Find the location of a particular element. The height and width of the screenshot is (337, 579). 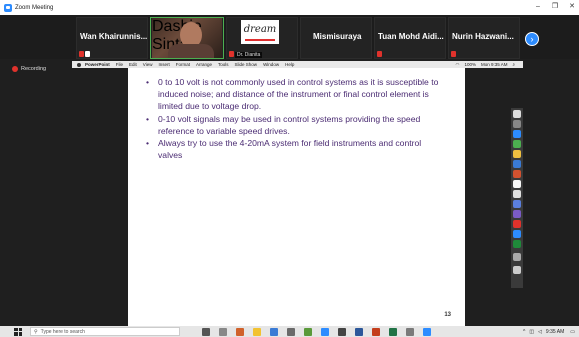

volume-icon: ◁ is located at coordinates (540, 332).